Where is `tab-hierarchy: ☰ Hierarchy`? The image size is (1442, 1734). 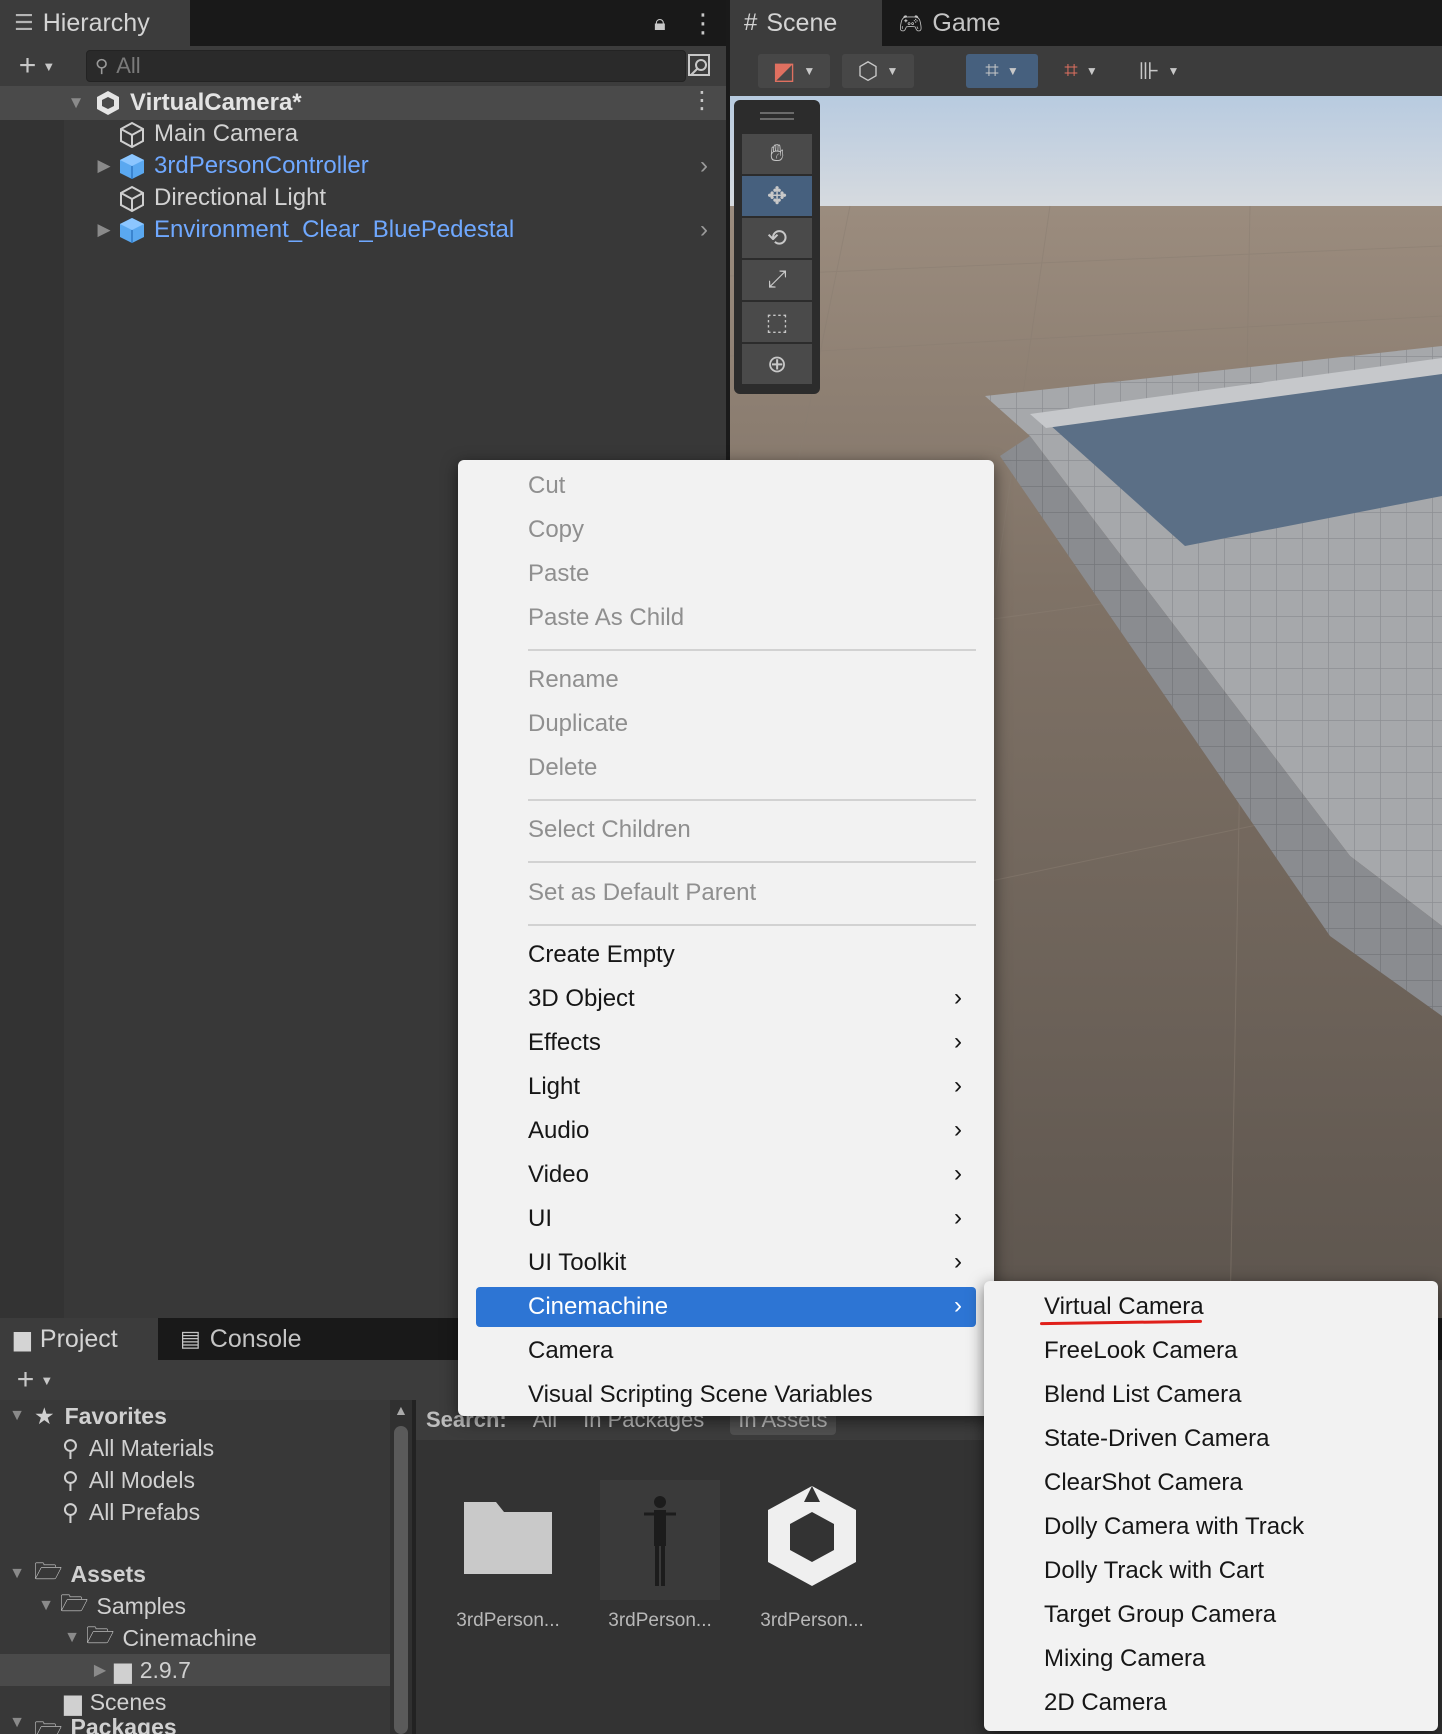
tab-hierarchy: ☰ Hierarchy is located at coordinates (95, 23).